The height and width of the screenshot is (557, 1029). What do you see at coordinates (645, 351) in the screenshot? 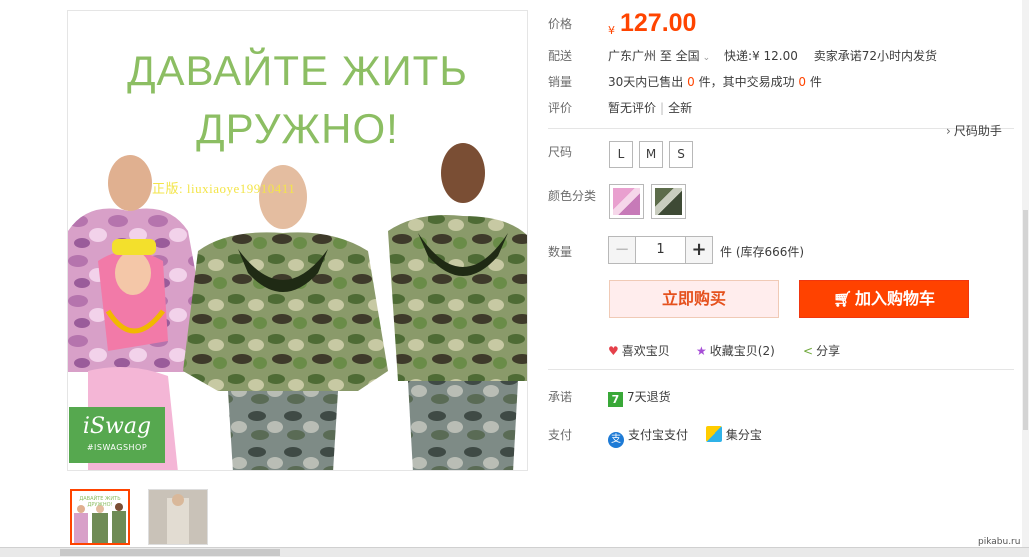
I see `like-label: 喜欢宝贝` at bounding box center [645, 351].